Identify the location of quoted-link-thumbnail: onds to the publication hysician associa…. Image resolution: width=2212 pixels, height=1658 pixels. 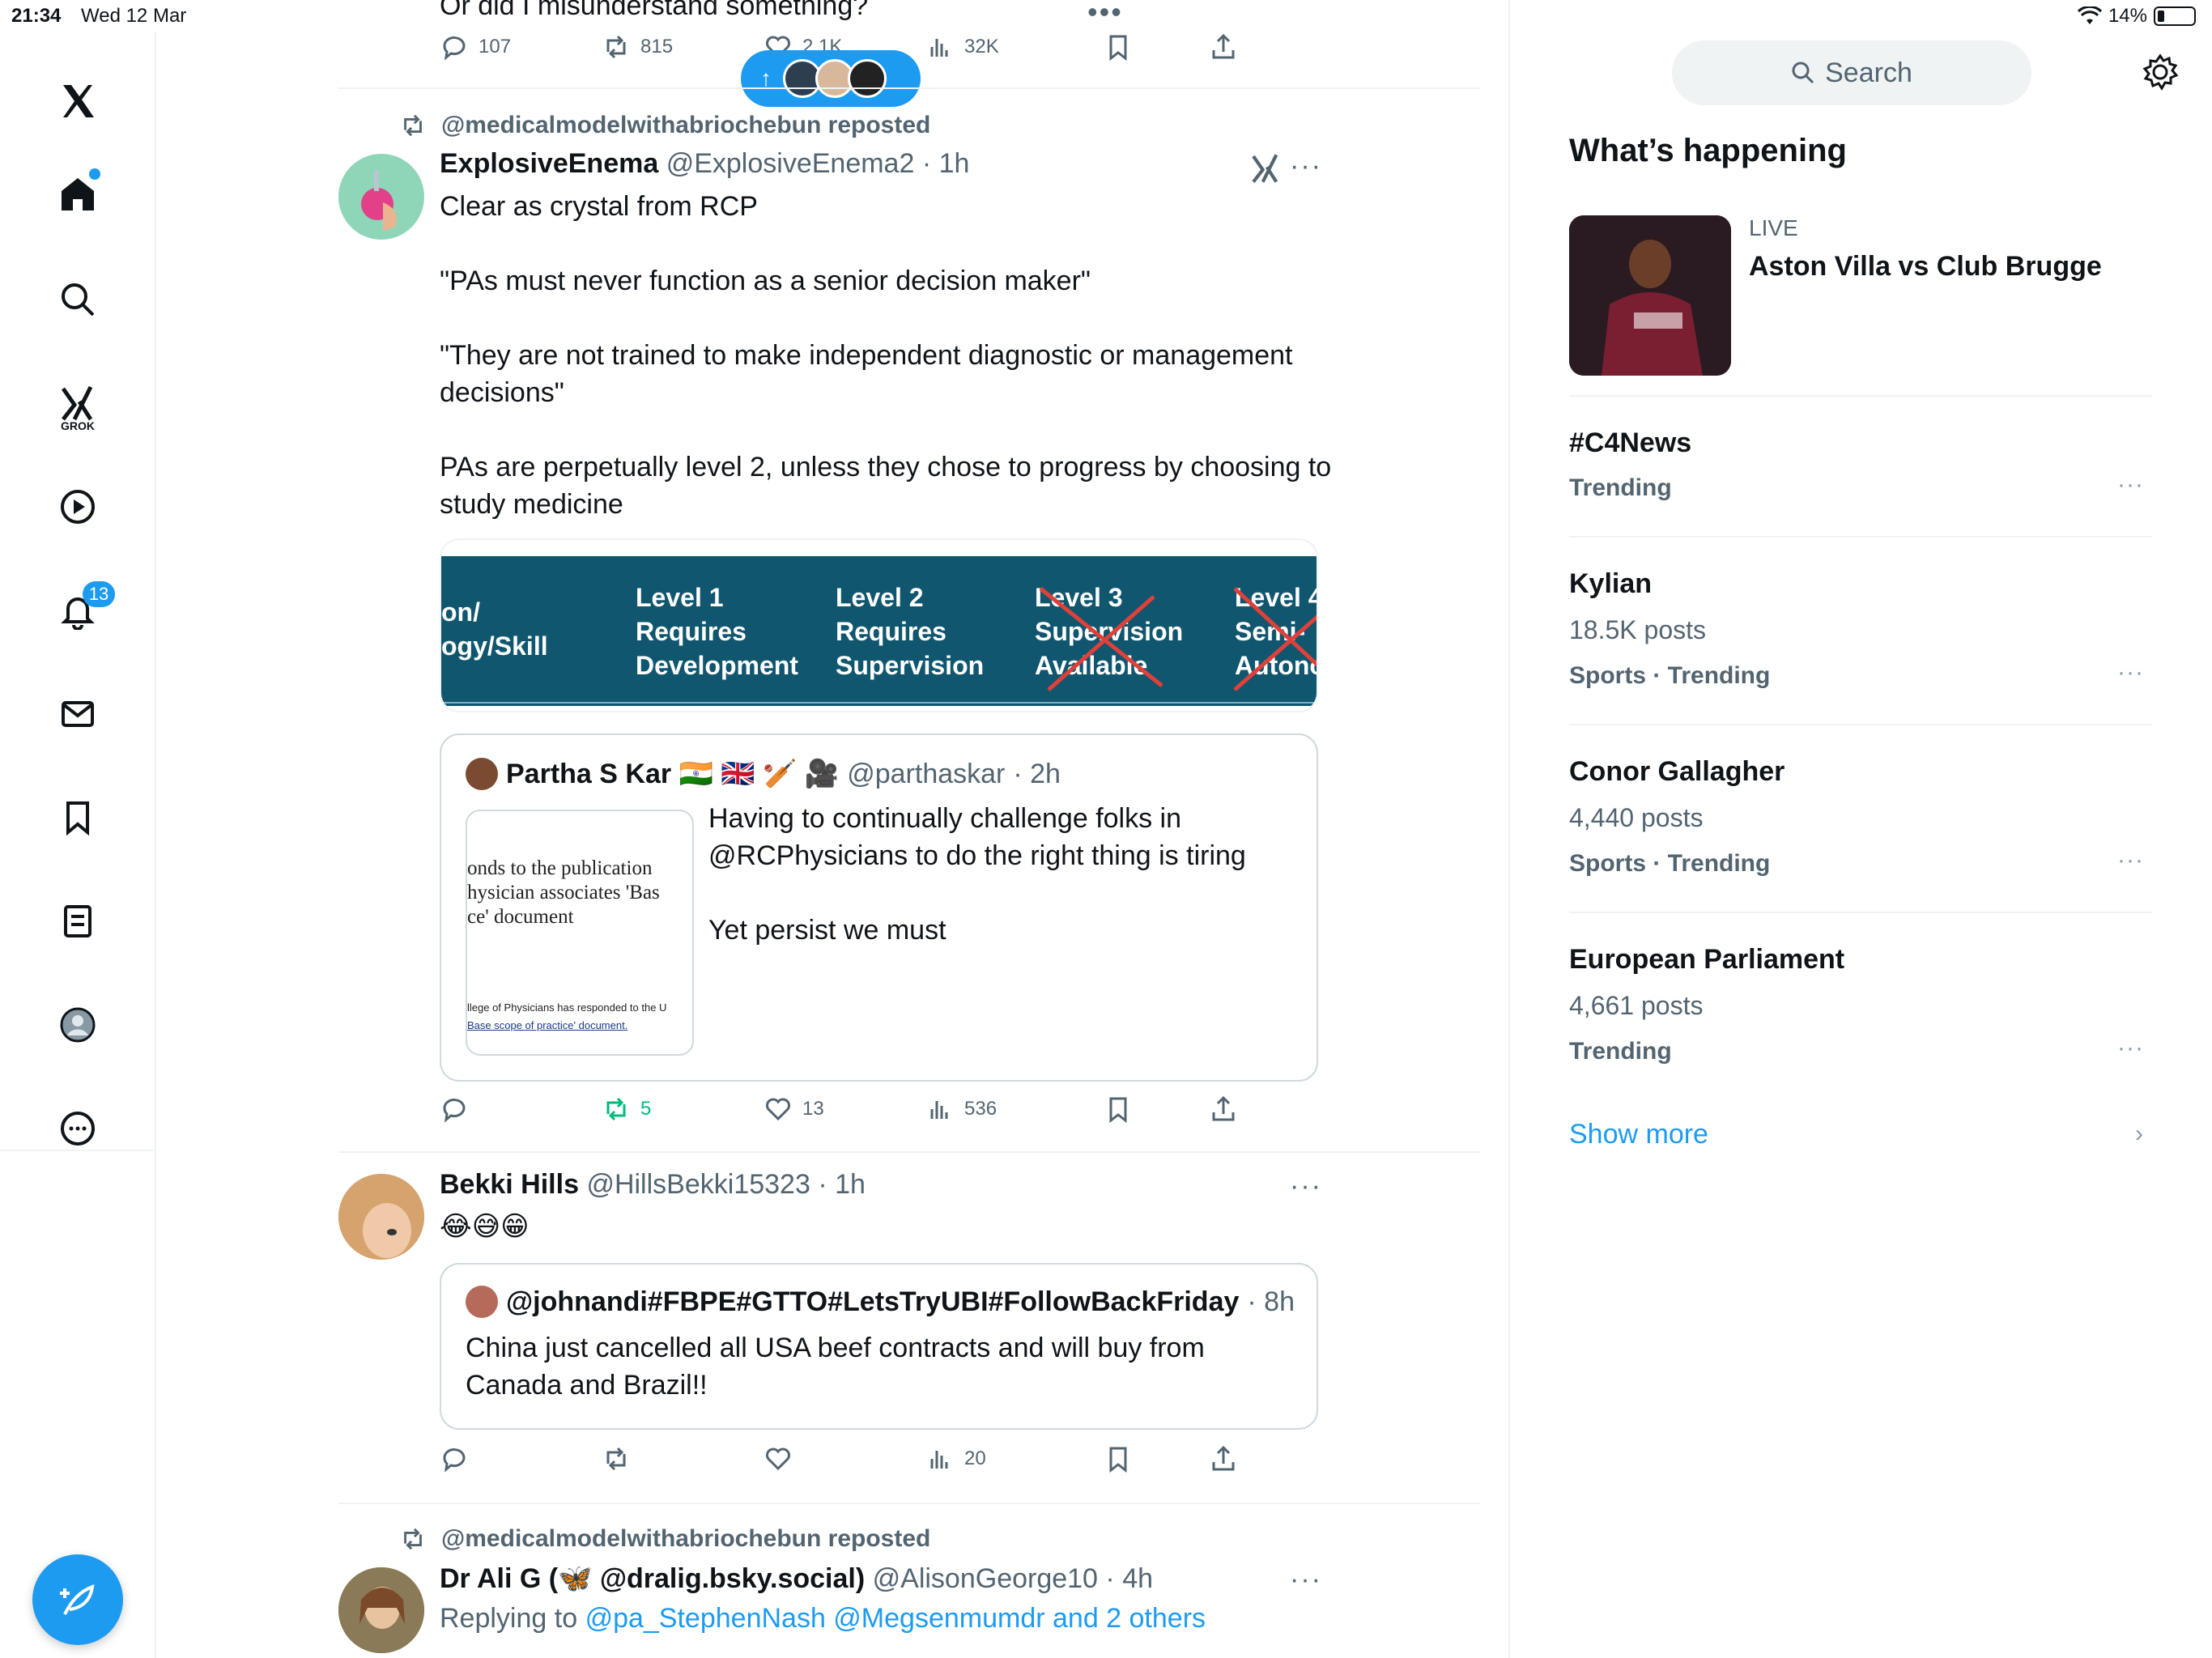
(580, 933).